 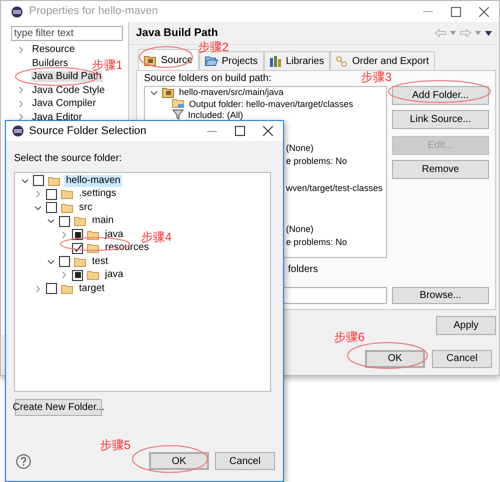 What do you see at coordinates (303, 270) in the screenshot?
I see `checkbox-label: folders` at bounding box center [303, 270].